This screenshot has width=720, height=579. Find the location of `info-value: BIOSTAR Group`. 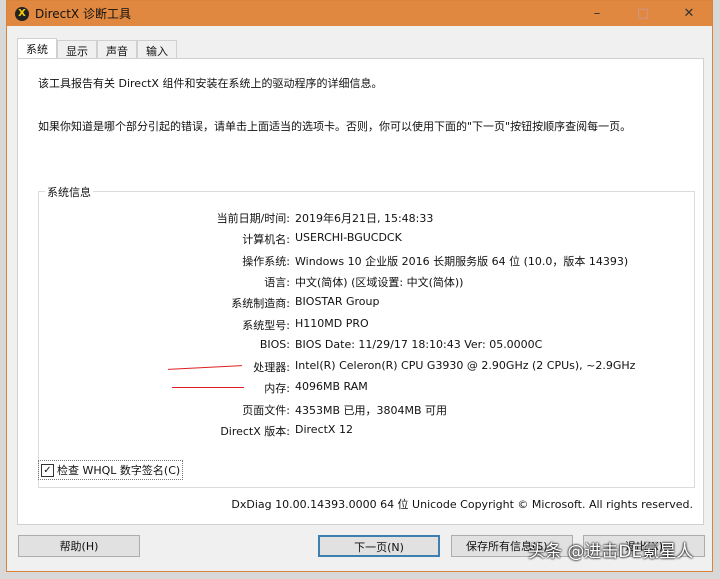

info-value: BIOSTAR Group is located at coordinates (337, 302).